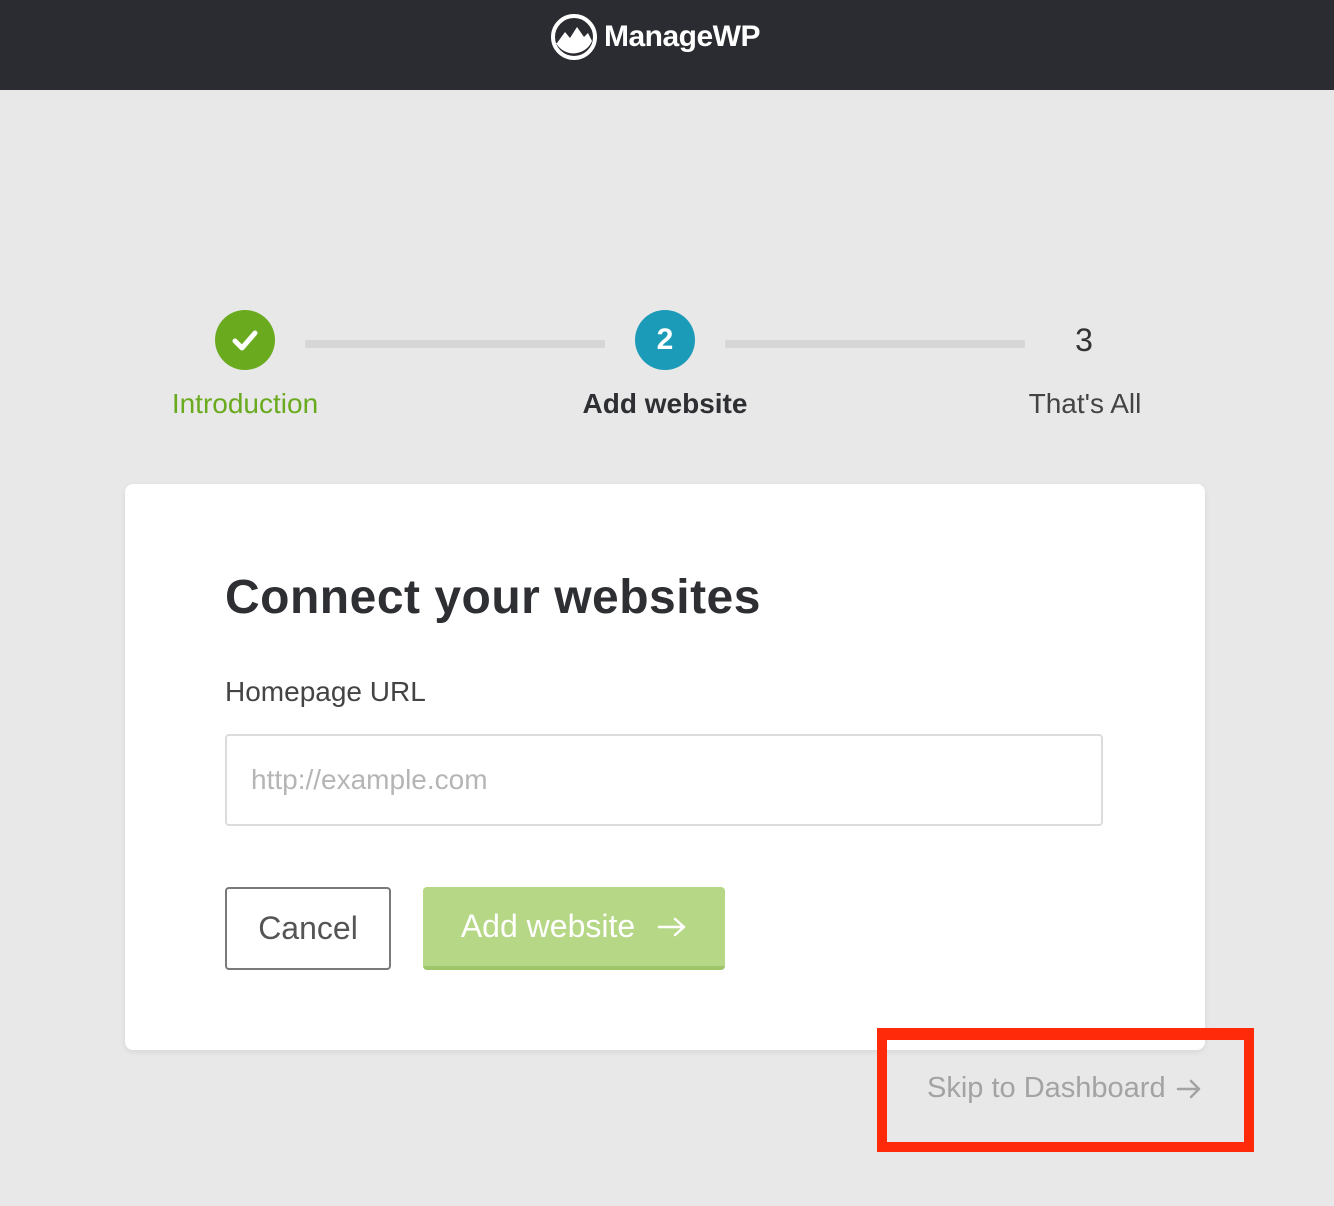  I want to click on check-icon, so click(245, 340).